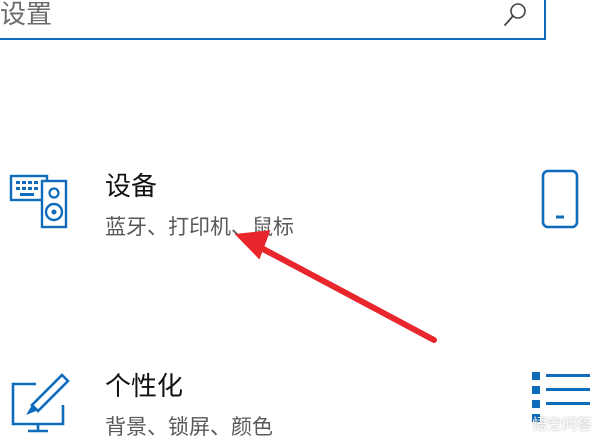 This screenshot has width=600, height=440. Describe the element at coordinates (199, 227) in the screenshot. I see `tile-devices-subtitle: 蓝牙、打印机、鼠标` at that location.